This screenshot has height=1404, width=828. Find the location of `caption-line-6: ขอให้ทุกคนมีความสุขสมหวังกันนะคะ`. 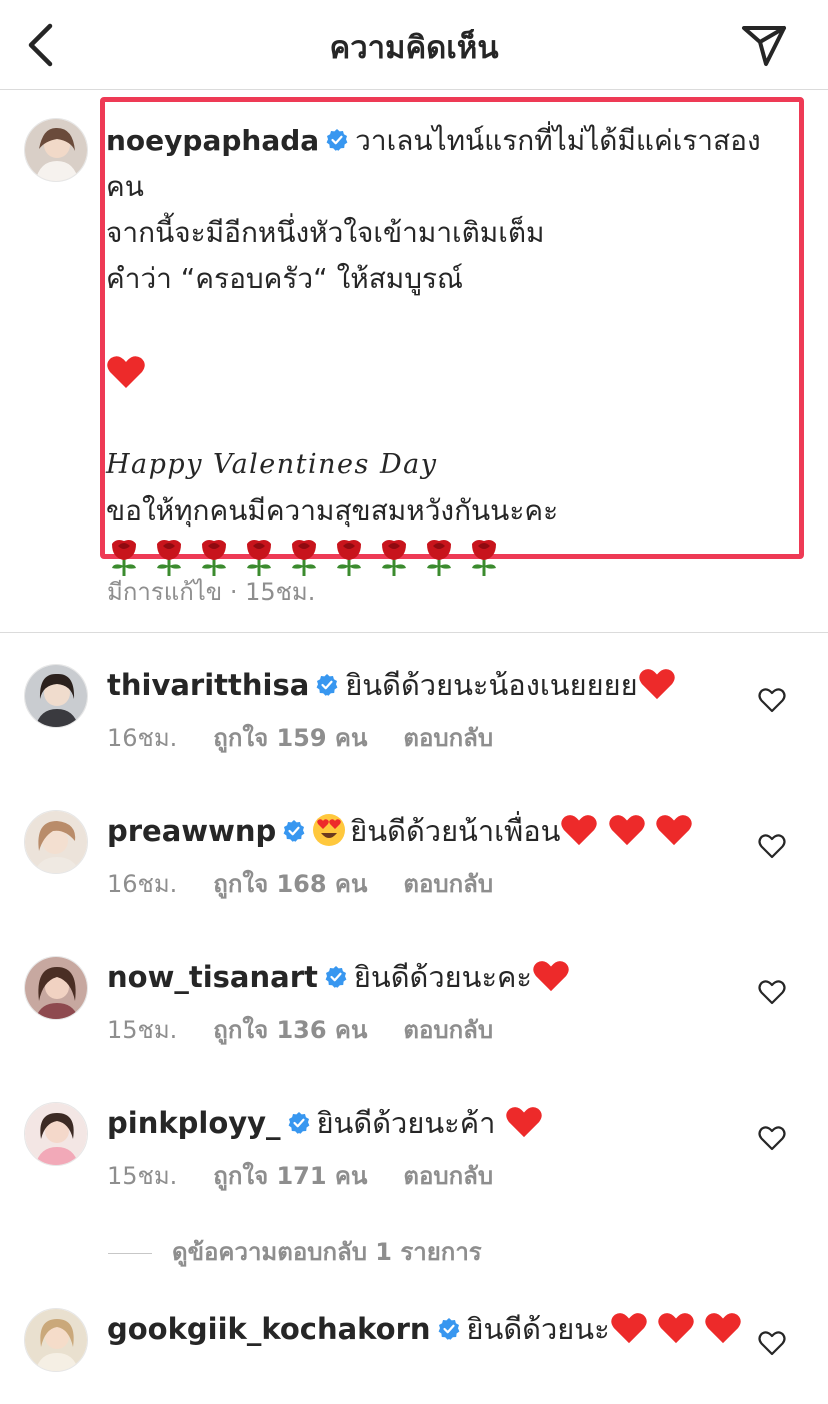

caption-line-6: ขอให้ทุกคนมีความสุขสมหวังกันนะคะ is located at coordinates (332, 510).